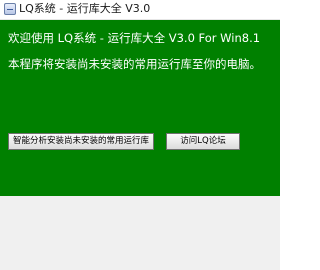 This screenshot has width=320, height=270. What do you see at coordinates (85, 8) in the screenshot?
I see `window-title: LQ系统 - 运行库大全 V3.0` at bounding box center [85, 8].